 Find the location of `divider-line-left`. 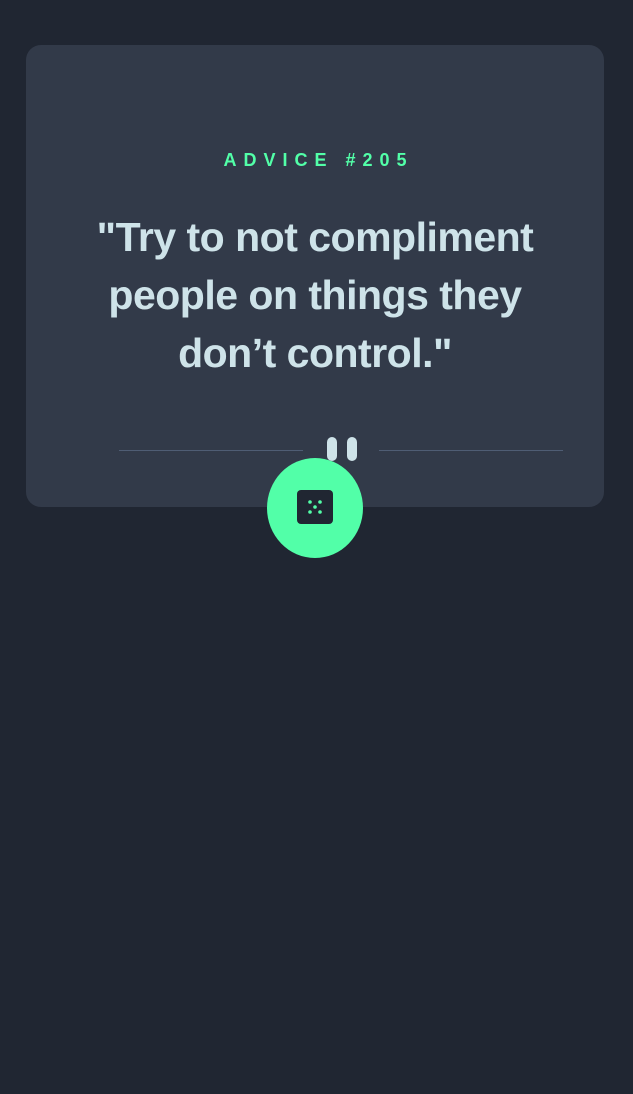

divider-line-left is located at coordinates (211, 450).